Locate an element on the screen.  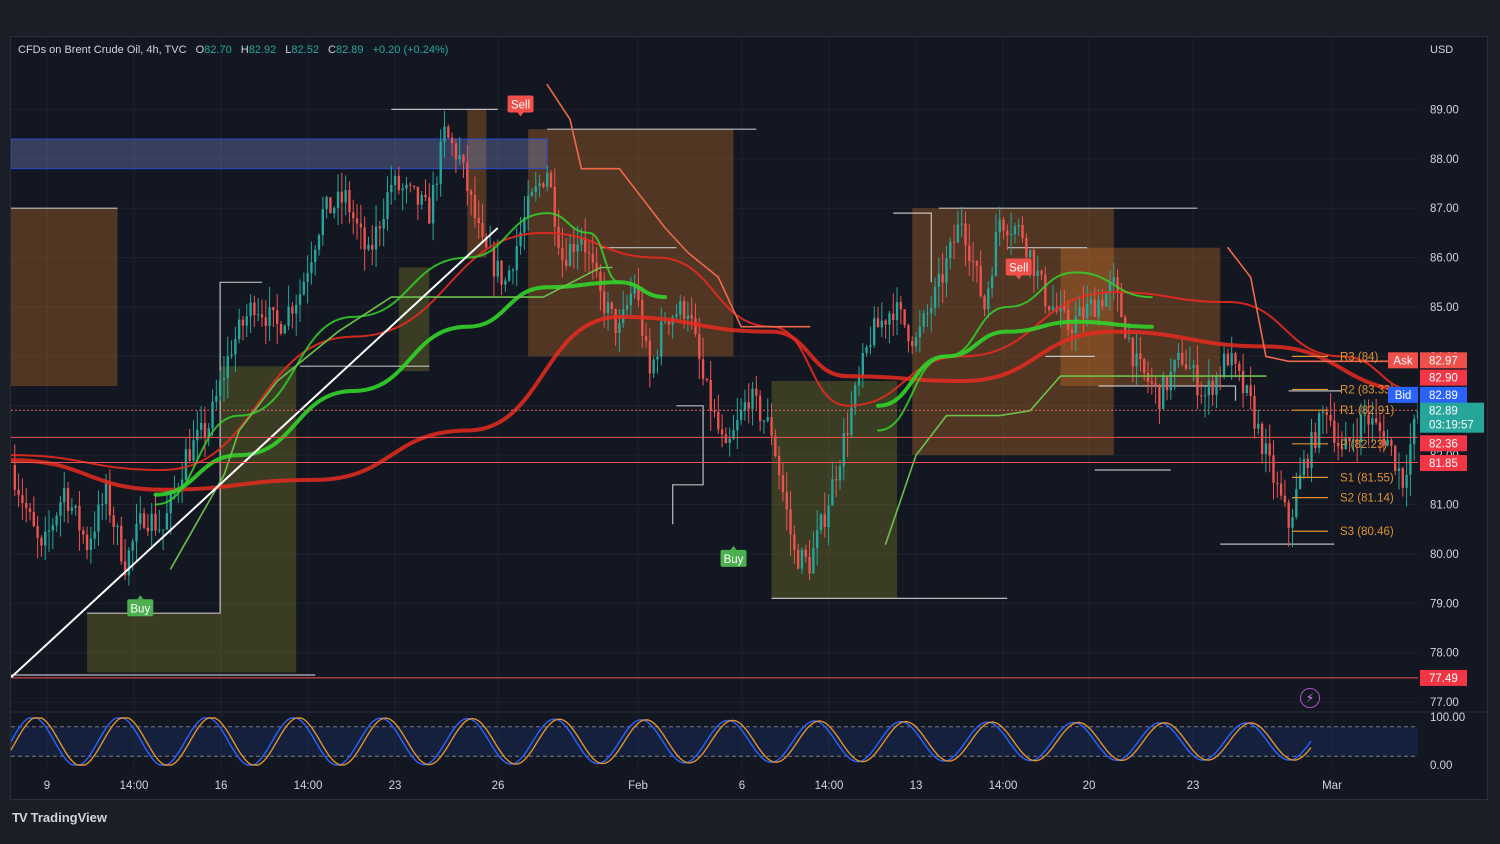
sell-signal-label: Sell is located at coordinates (520, 105).